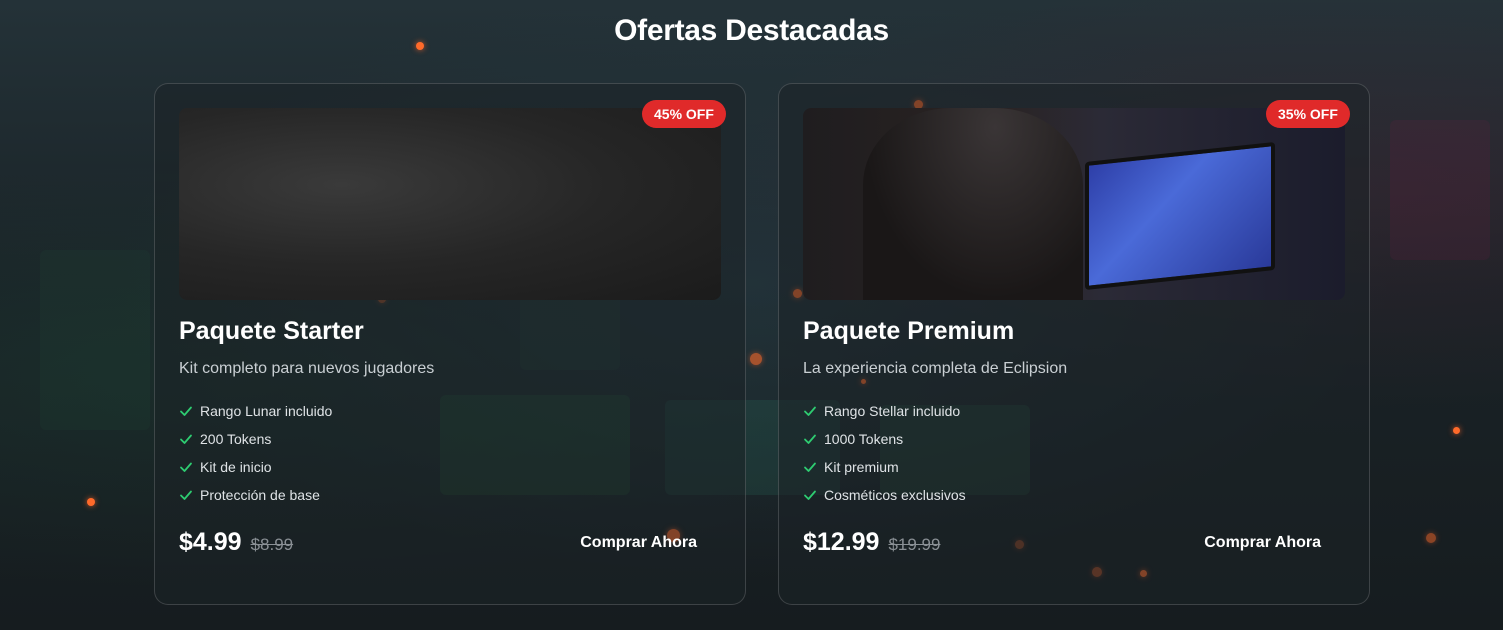 The width and height of the screenshot is (1503, 630). I want to click on feature-label: 1000 Tokens, so click(864, 439).